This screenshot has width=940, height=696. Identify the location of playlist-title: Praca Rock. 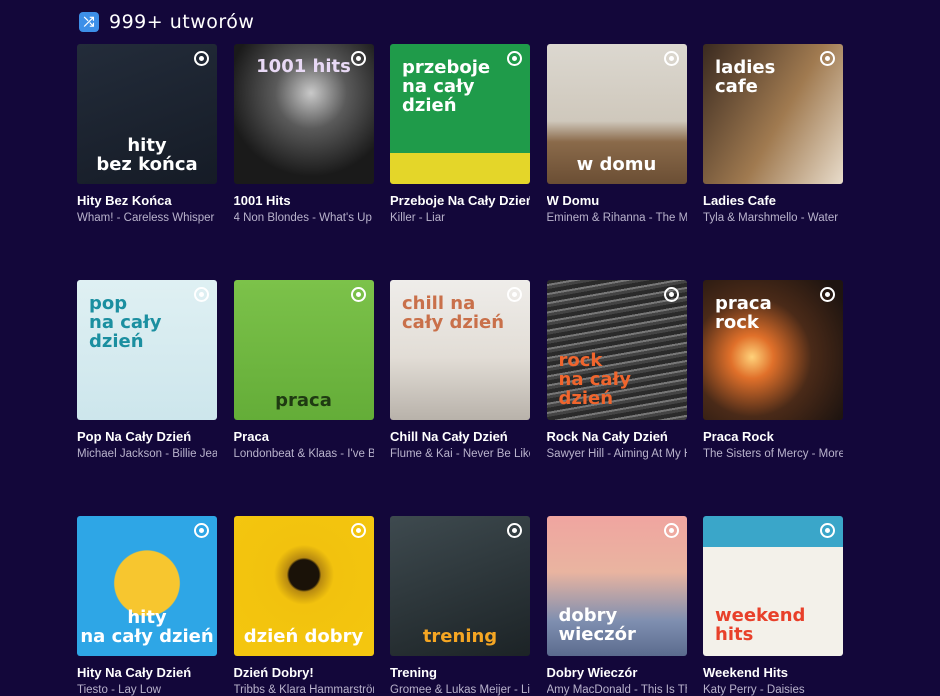
(773, 436).